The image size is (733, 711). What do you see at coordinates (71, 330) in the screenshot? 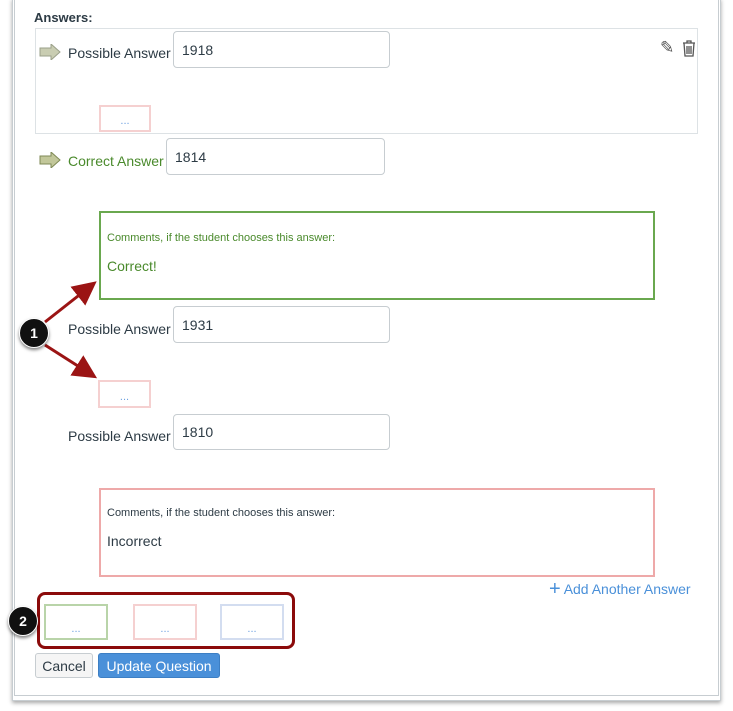
I see `callout-arrows` at bounding box center [71, 330].